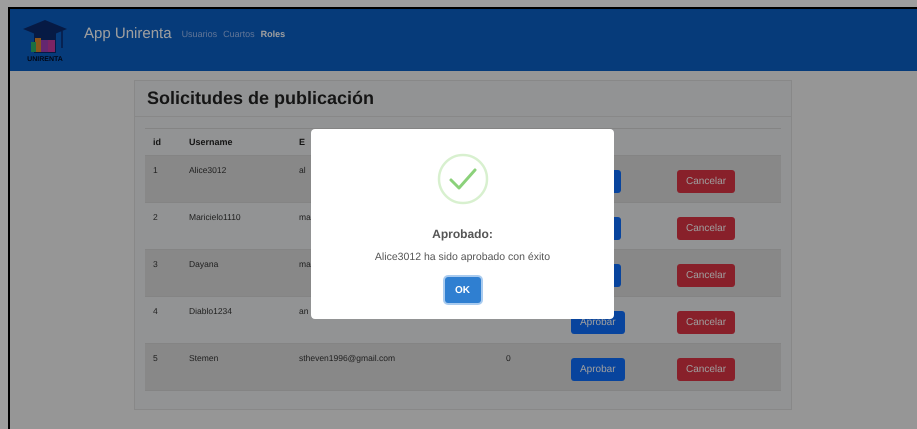 The image size is (917, 429). I want to click on nav-link: Cuartos, so click(239, 34).